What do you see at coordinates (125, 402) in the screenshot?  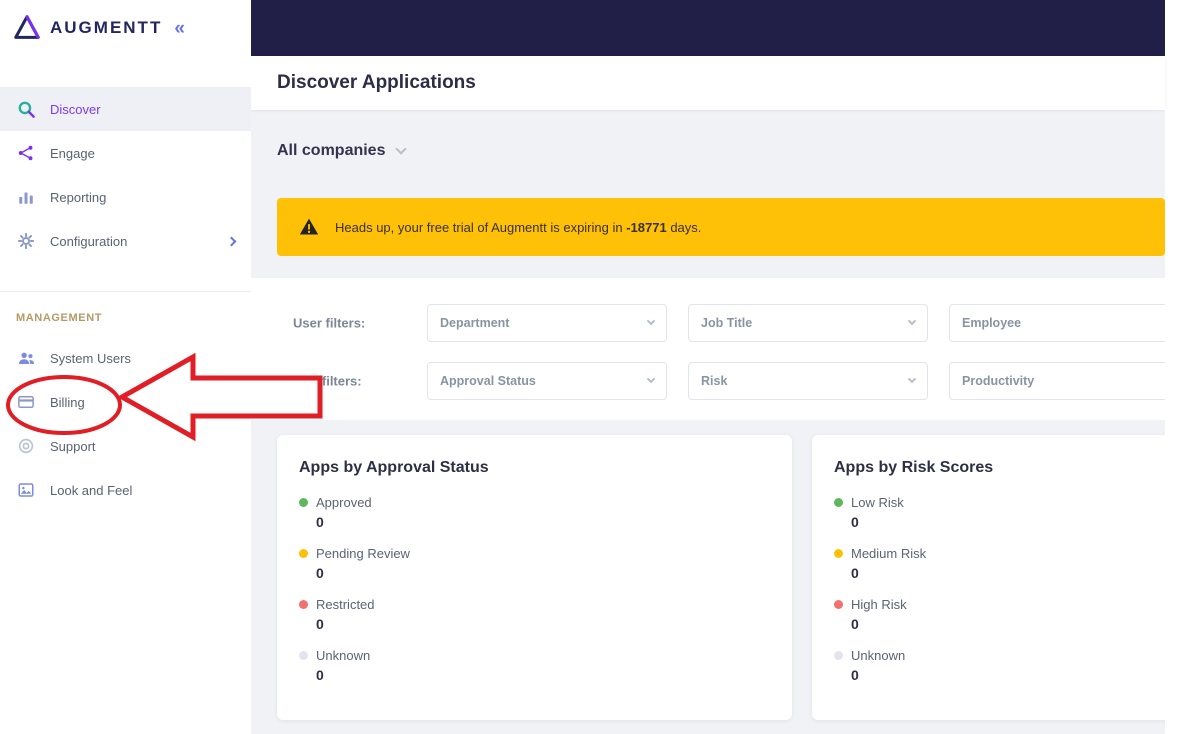 I see `sidebar-item-billing: Billing` at bounding box center [125, 402].